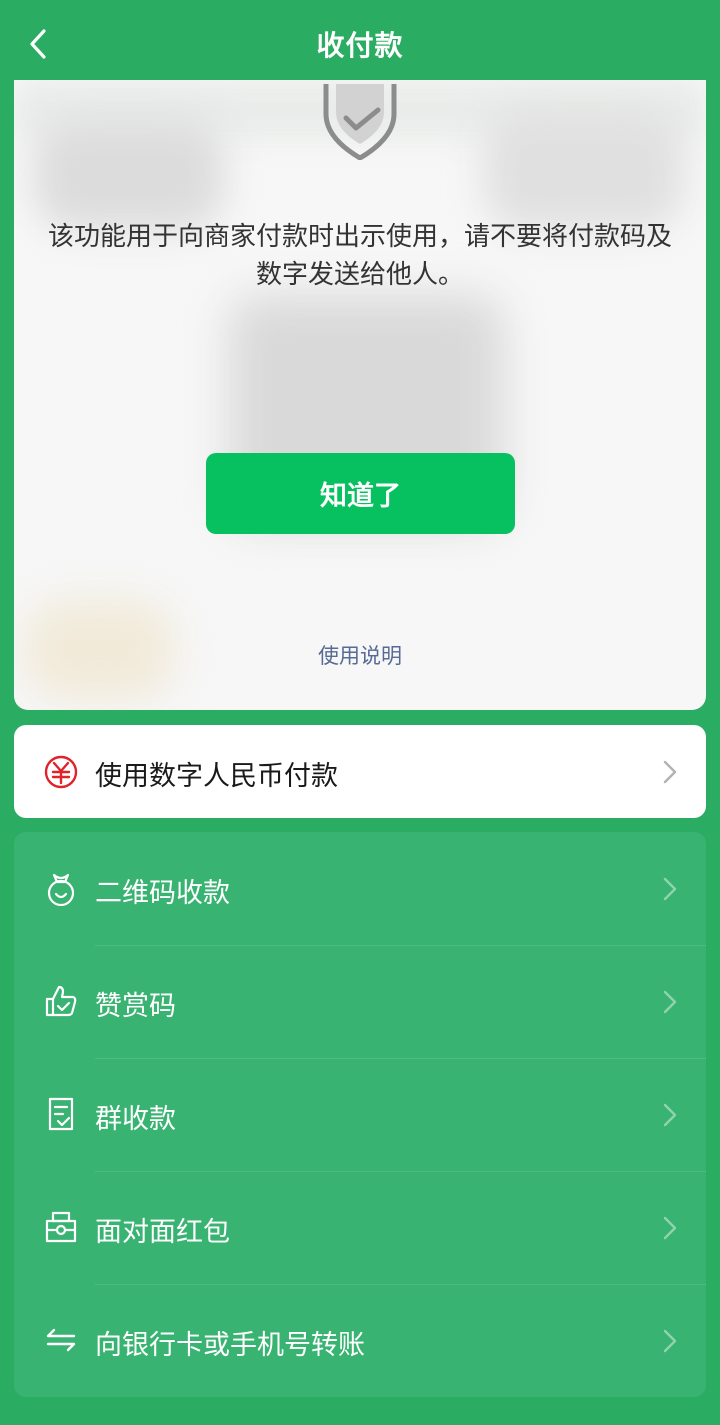  I want to click on red-packet-icon, so click(61, 1227).